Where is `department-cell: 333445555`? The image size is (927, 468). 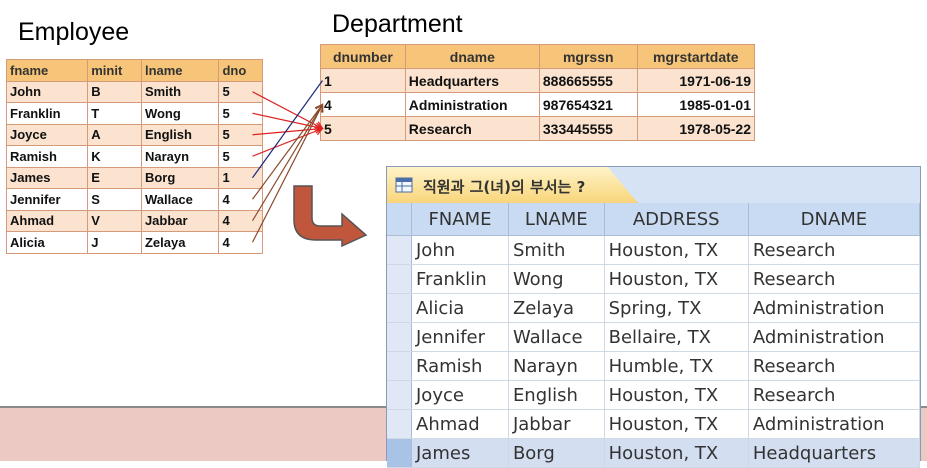
department-cell: 333445555 is located at coordinates (588, 128).